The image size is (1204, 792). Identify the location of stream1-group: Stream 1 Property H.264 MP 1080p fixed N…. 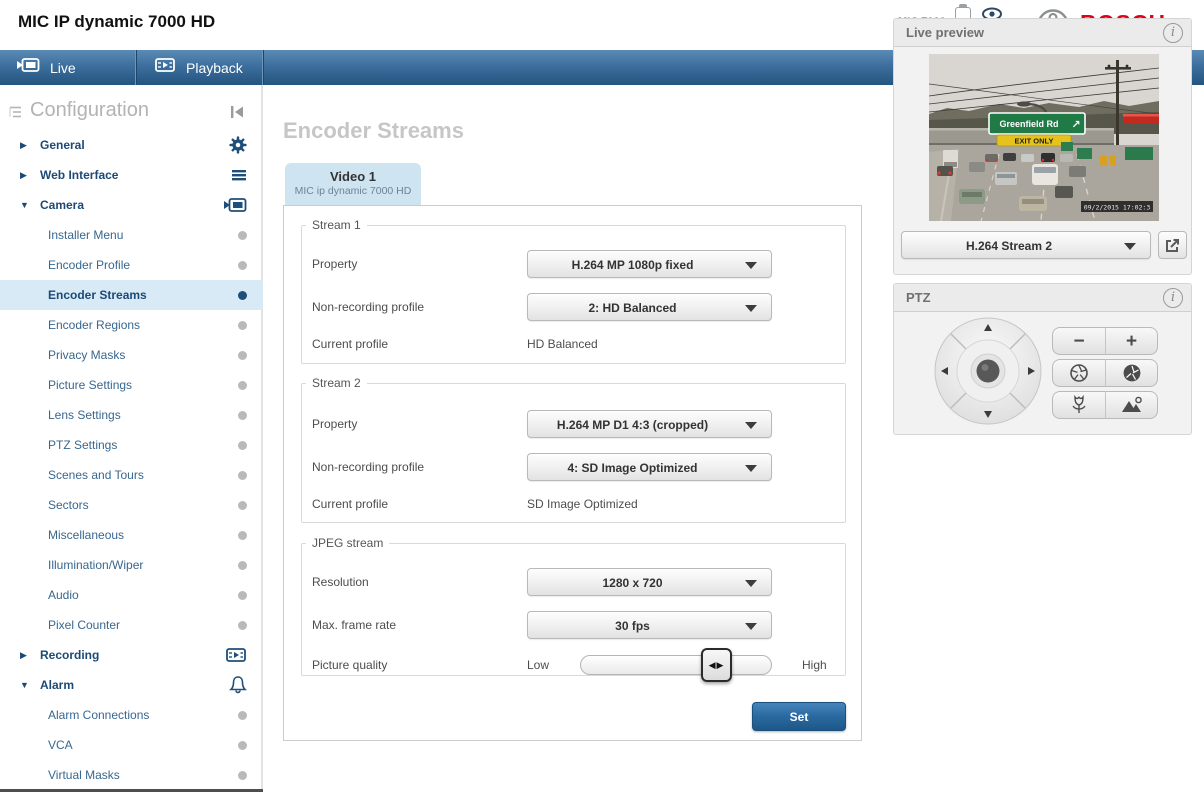
(573, 291).